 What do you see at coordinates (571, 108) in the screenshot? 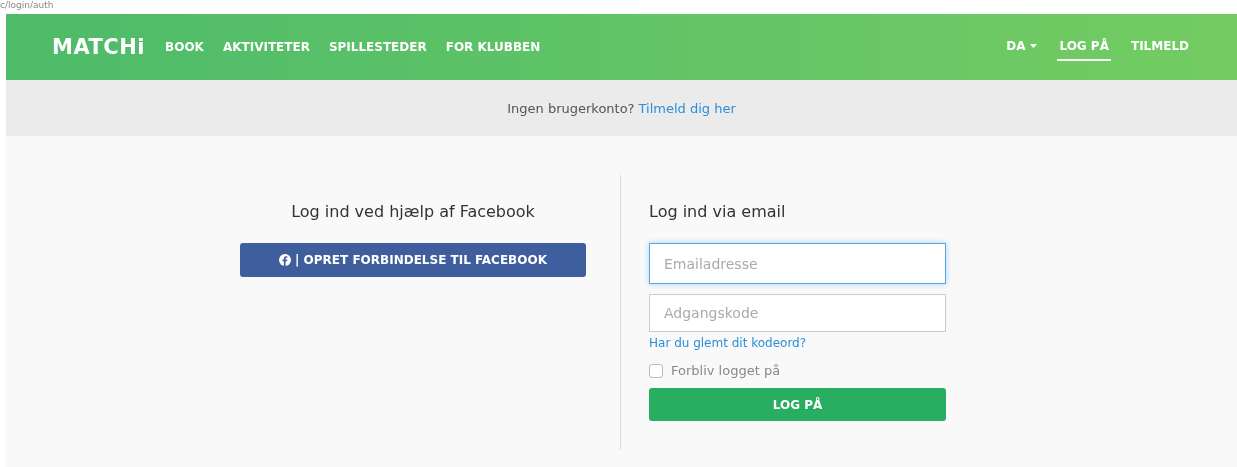
I see `banner-text: Ingen brugerkonto?` at bounding box center [571, 108].